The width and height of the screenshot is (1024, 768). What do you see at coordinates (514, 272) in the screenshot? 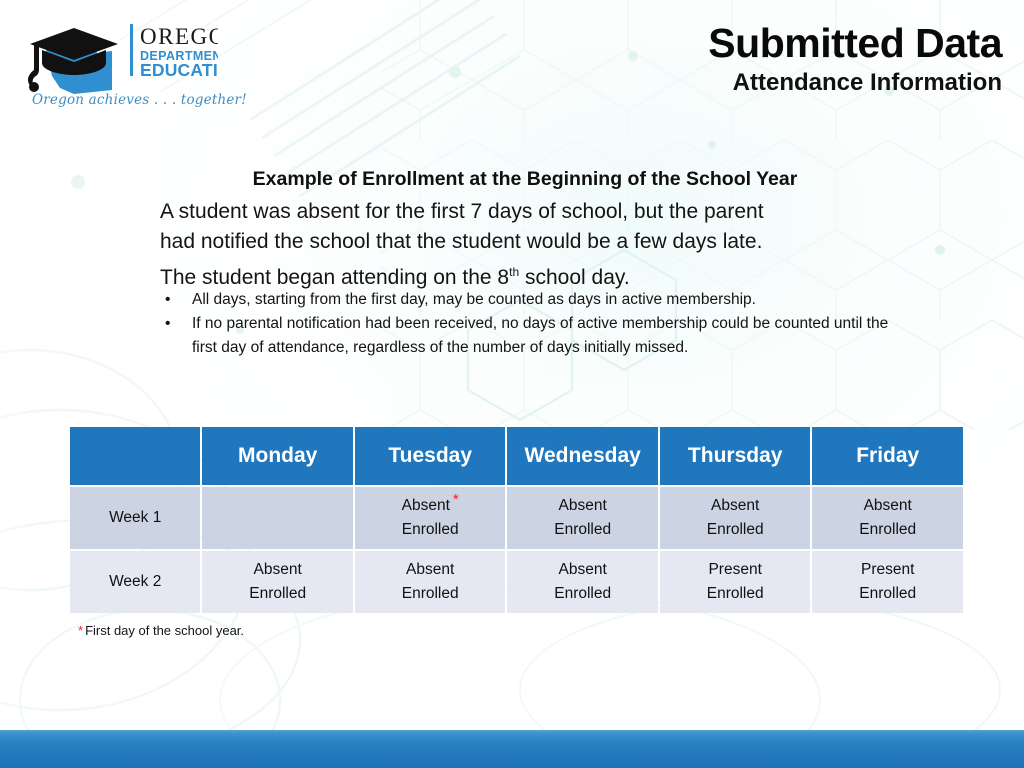
I see `ordinal-suffix: th` at bounding box center [514, 272].